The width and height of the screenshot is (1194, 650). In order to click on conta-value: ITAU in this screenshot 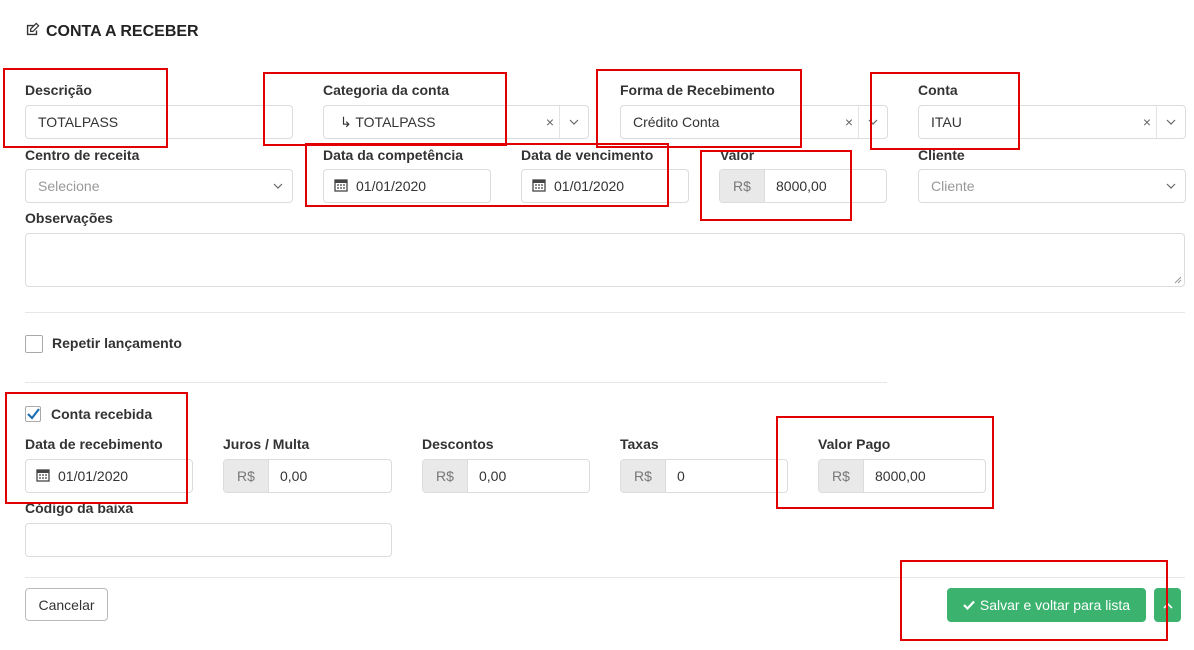, I will do `click(946, 122)`.